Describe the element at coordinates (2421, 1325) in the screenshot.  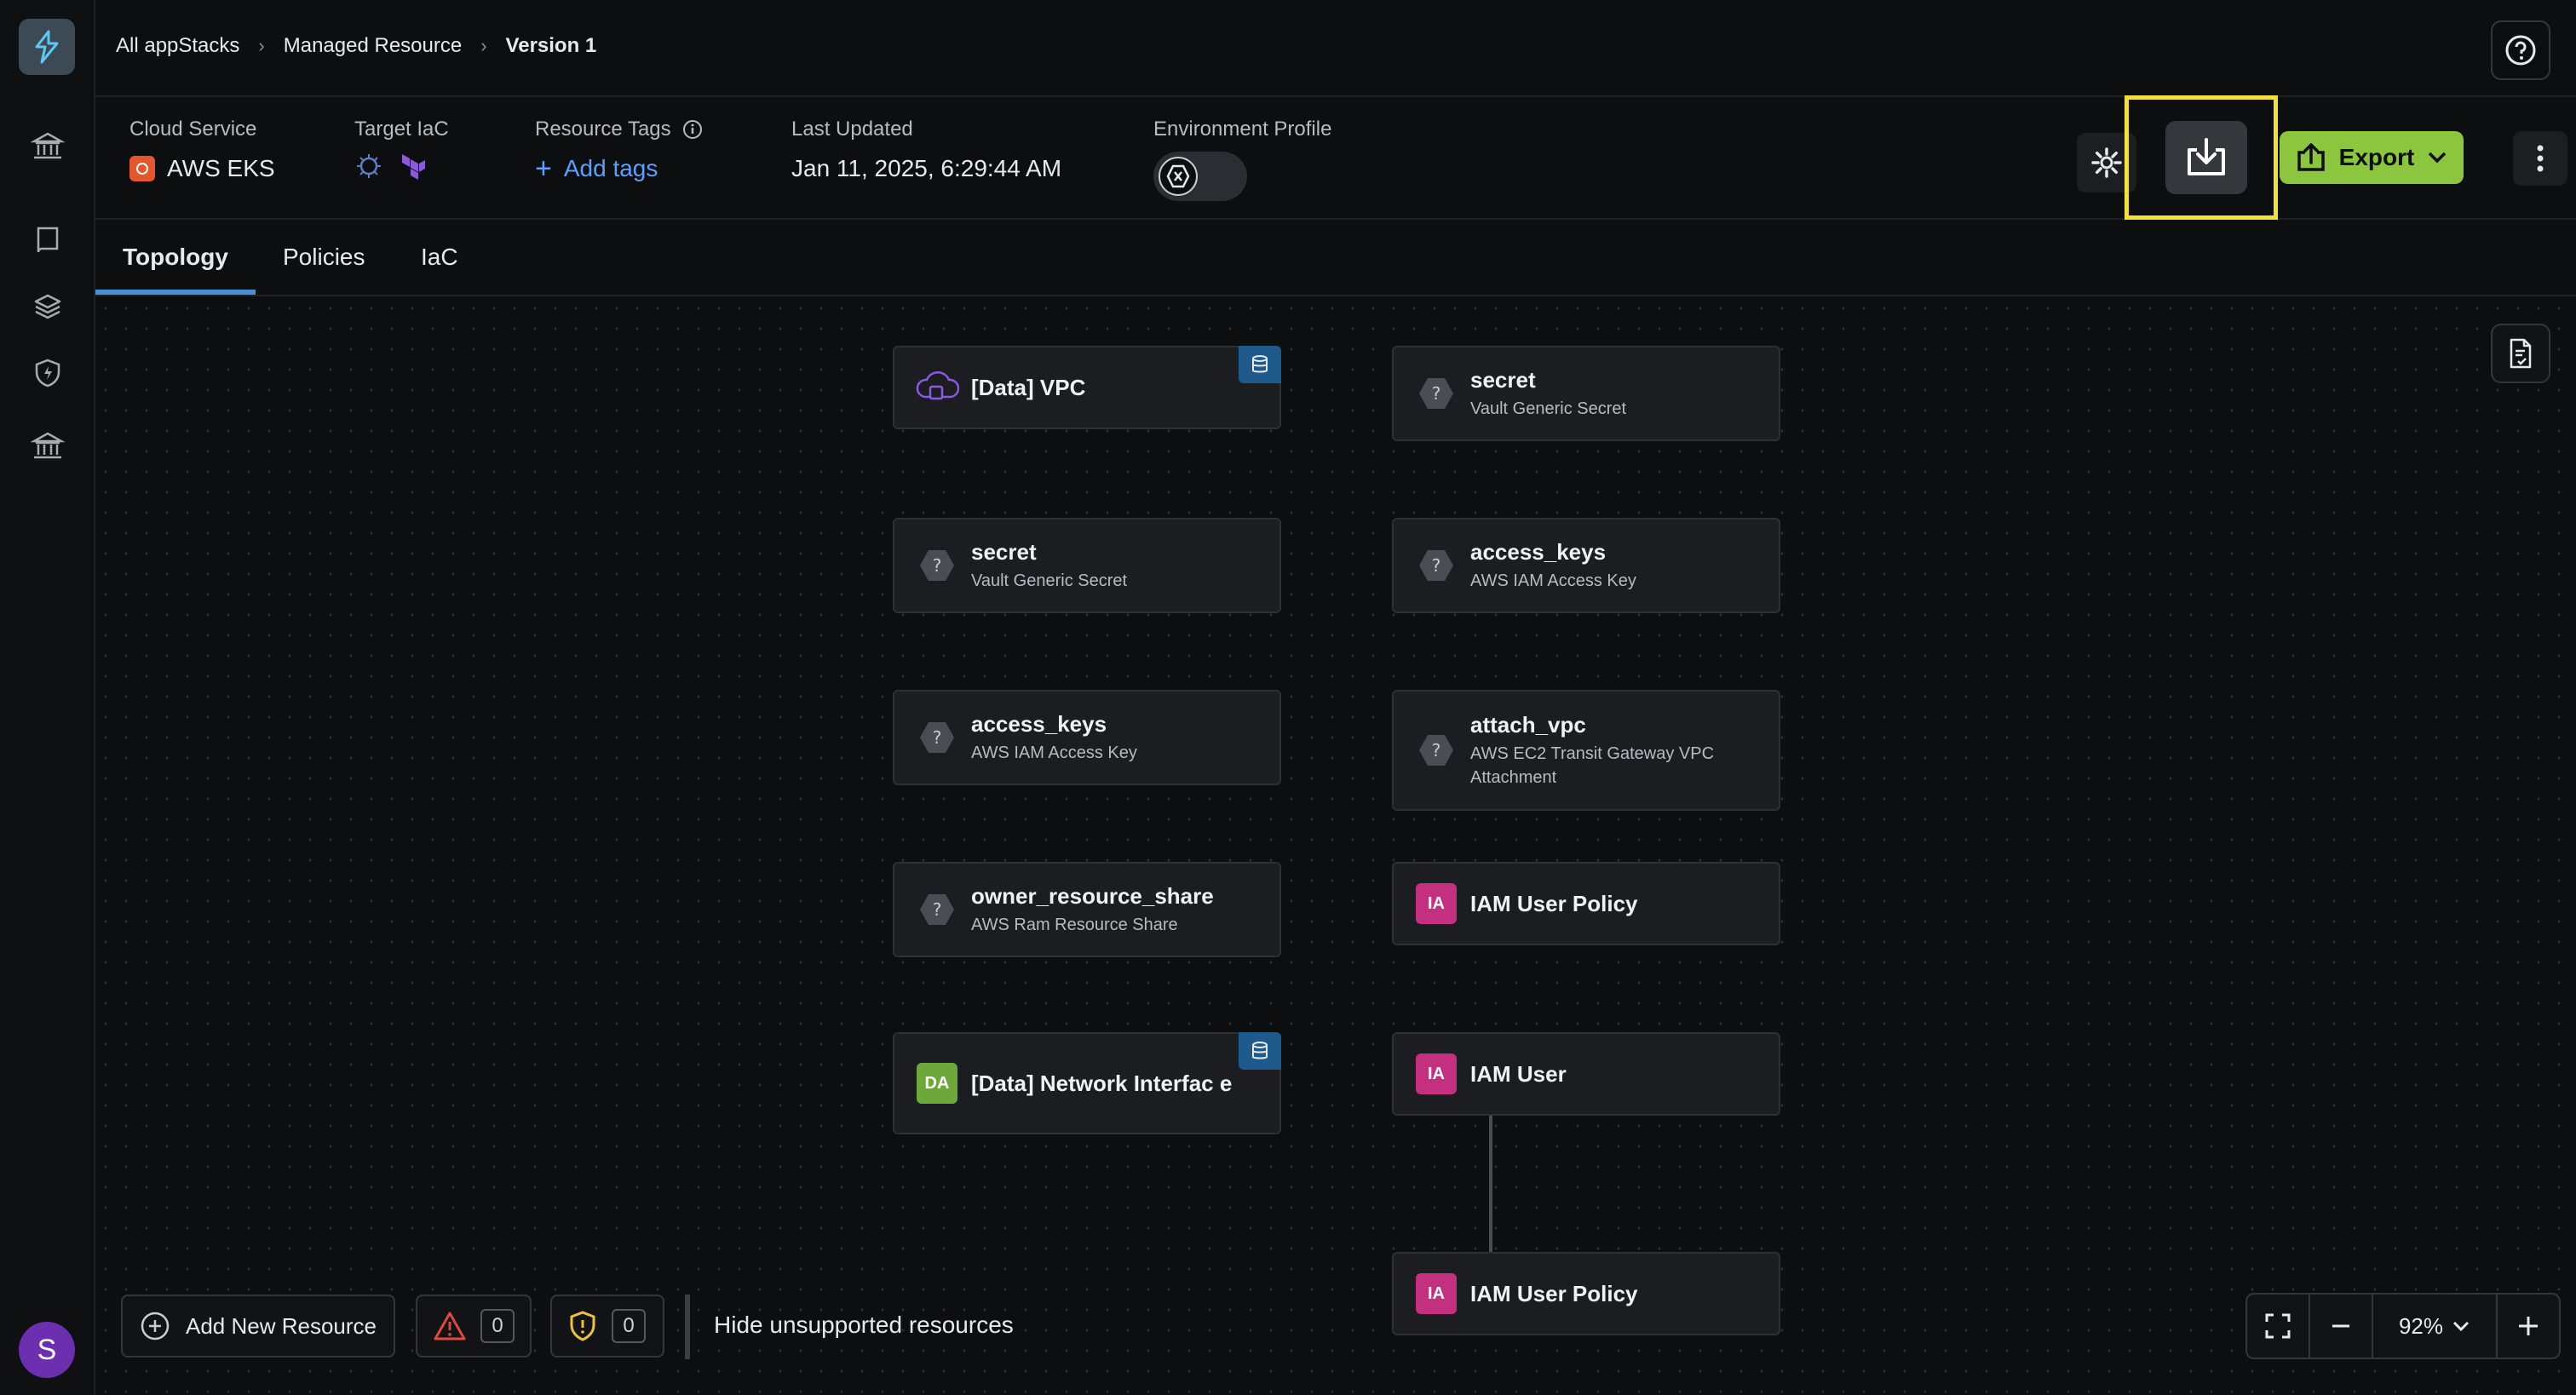
I see `zoom-level: 92%` at that location.